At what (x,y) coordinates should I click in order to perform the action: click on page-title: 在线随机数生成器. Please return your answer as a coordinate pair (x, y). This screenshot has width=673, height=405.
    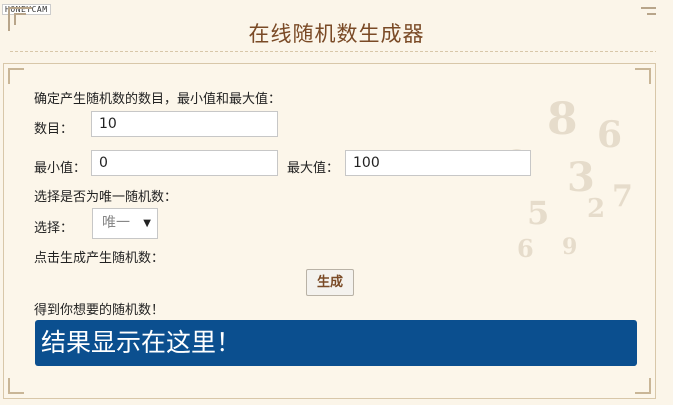
    Looking at the image, I should click on (336, 34).